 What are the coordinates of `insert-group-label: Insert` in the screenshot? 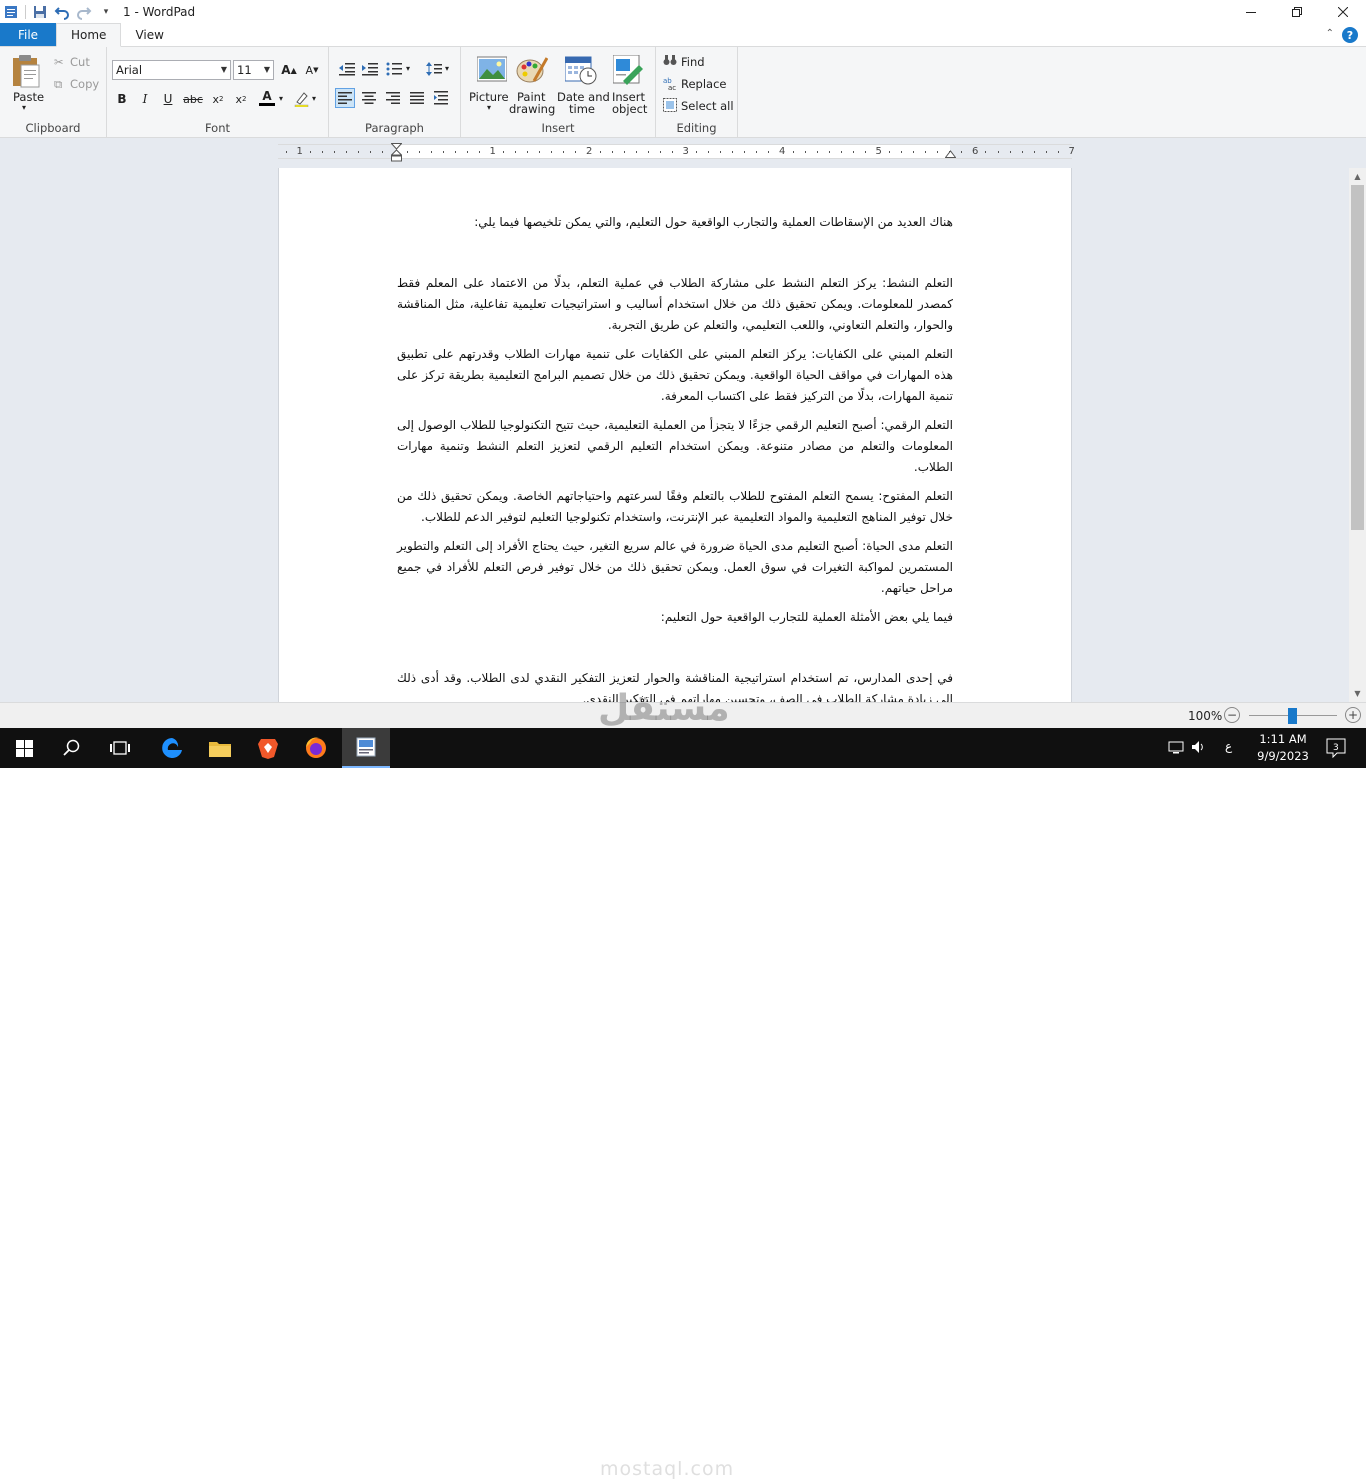 It's located at (558, 128).